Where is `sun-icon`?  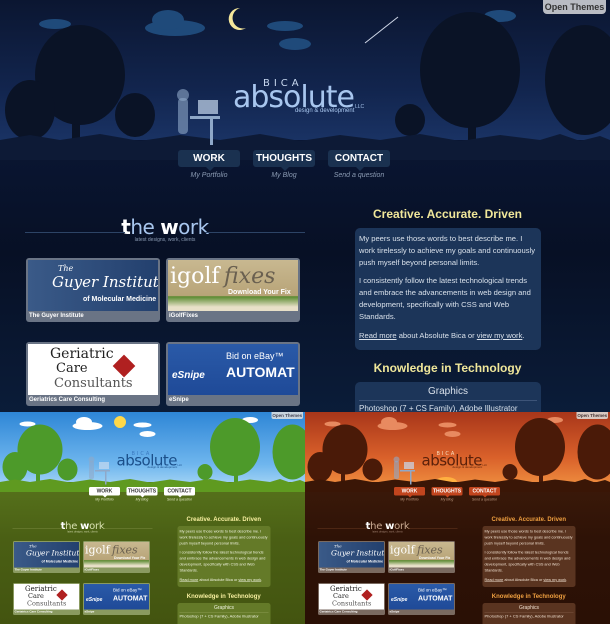
sun-icon is located at coordinates (120, 422).